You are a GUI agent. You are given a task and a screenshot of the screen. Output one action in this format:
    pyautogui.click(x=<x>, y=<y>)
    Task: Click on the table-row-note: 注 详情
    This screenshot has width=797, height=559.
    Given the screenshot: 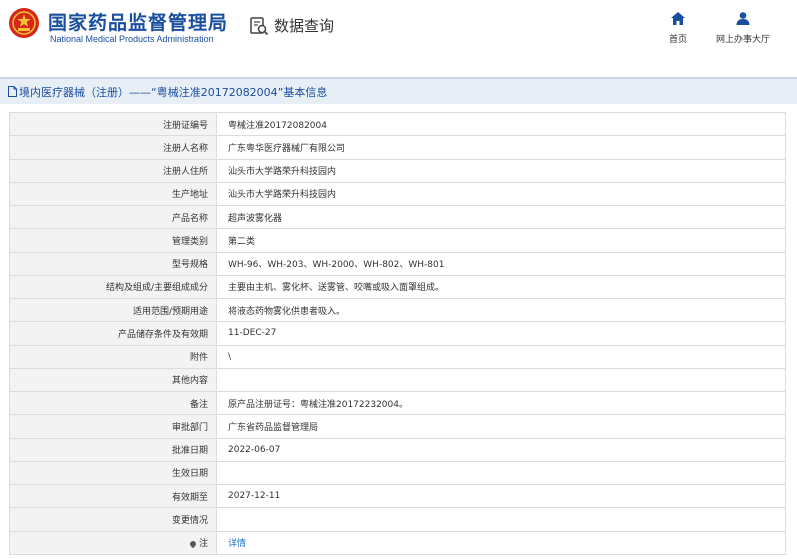 What is the action you would take?
    pyautogui.click(x=397, y=542)
    